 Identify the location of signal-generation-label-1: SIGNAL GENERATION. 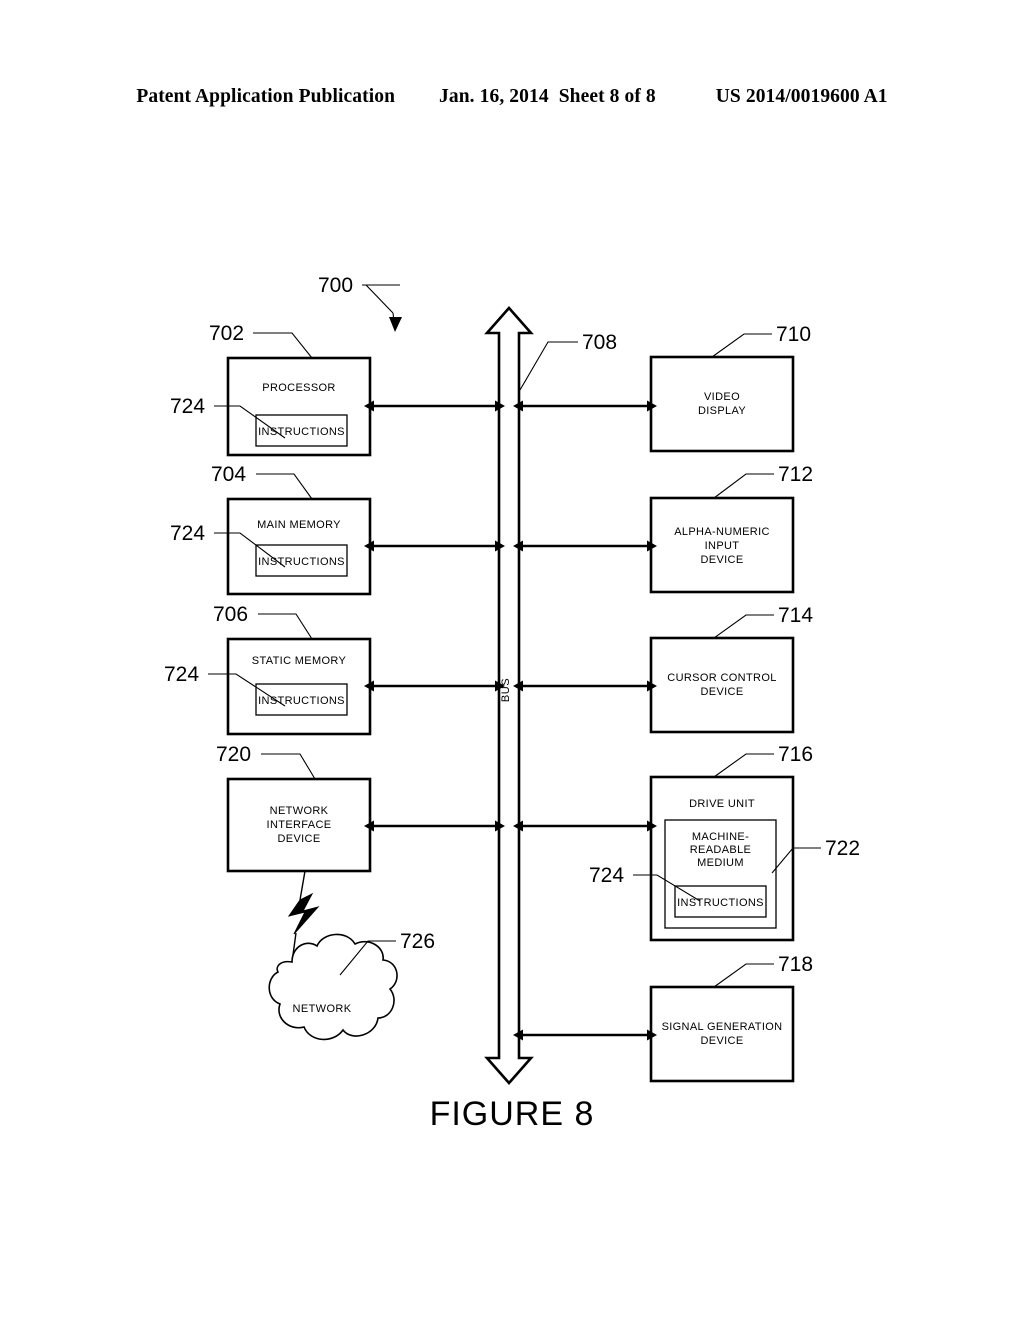
(722, 1027).